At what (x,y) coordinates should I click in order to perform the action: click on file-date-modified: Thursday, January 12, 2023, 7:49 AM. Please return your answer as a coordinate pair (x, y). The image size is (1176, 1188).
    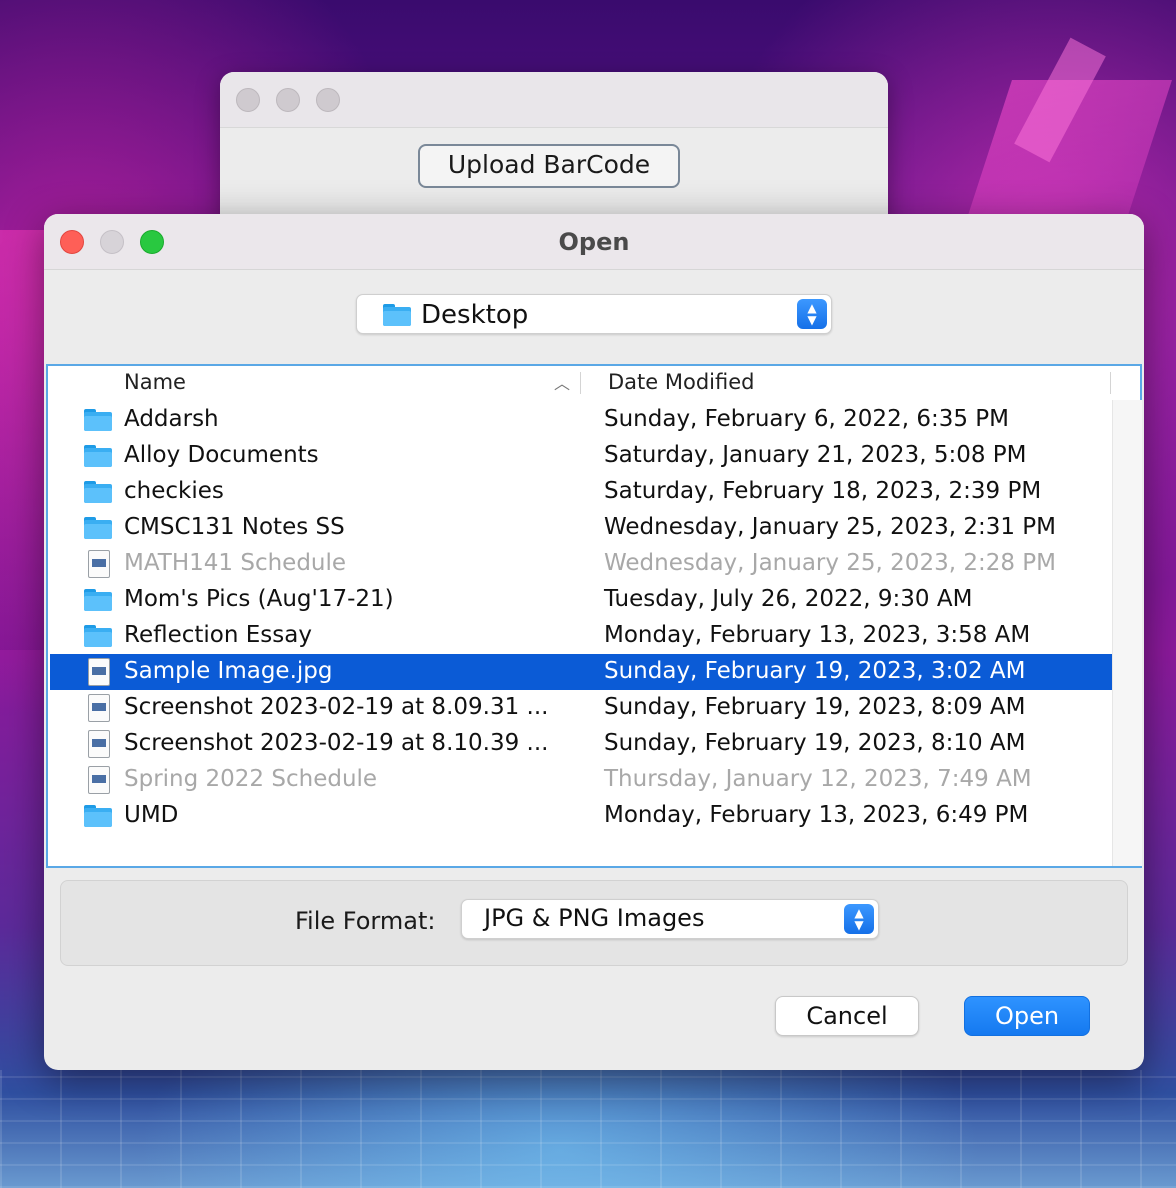
    Looking at the image, I should click on (818, 779).